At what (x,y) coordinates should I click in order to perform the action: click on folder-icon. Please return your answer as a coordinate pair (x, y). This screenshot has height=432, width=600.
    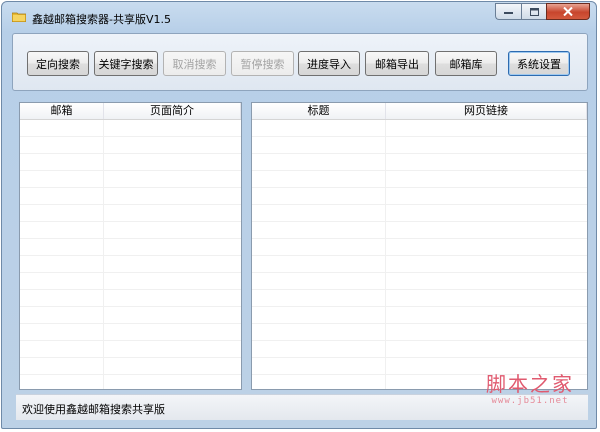
    Looking at the image, I should click on (19, 17).